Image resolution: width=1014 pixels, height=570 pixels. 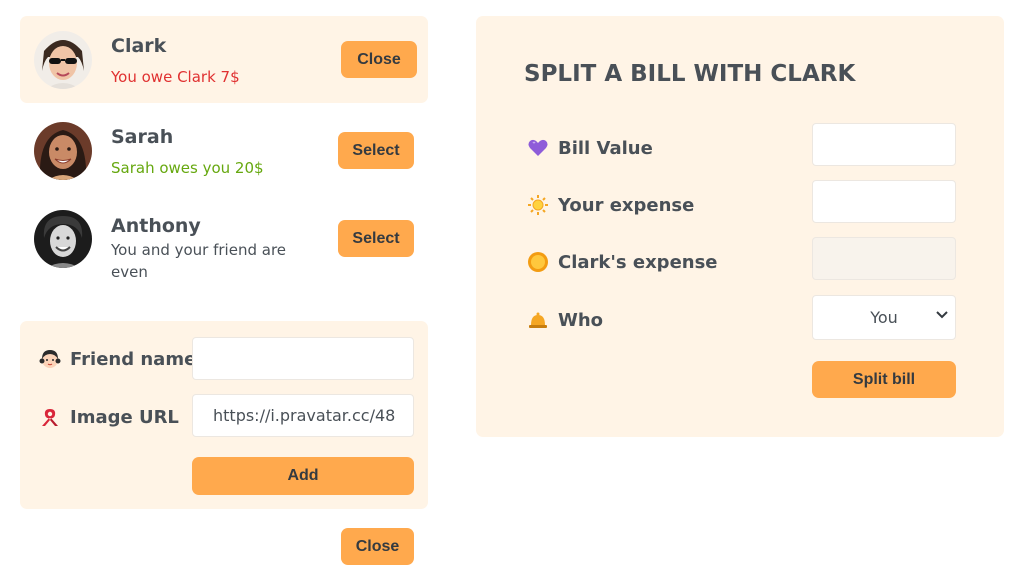 What do you see at coordinates (303, 476) in the screenshot?
I see `add-friend-button: Add` at bounding box center [303, 476].